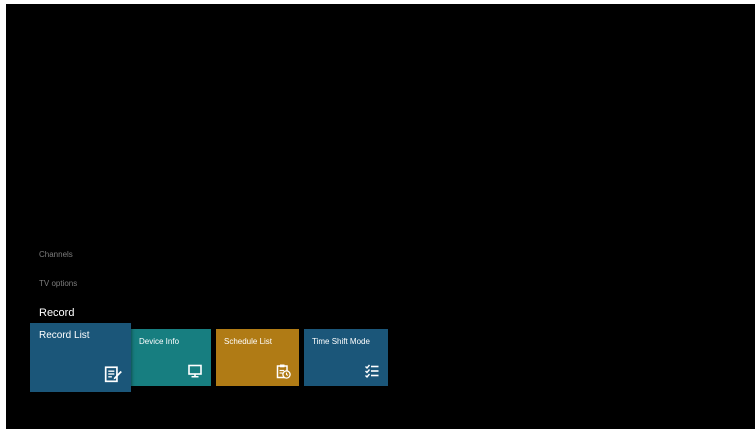  Describe the element at coordinates (248, 341) in the screenshot. I see `card-title: Schedule List` at that location.